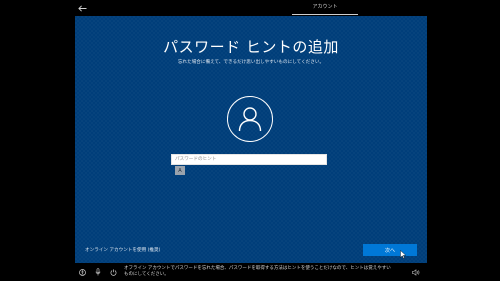 This screenshot has height=281, width=500. Describe the element at coordinates (249, 159) in the screenshot. I see `password-hint-input` at that location.